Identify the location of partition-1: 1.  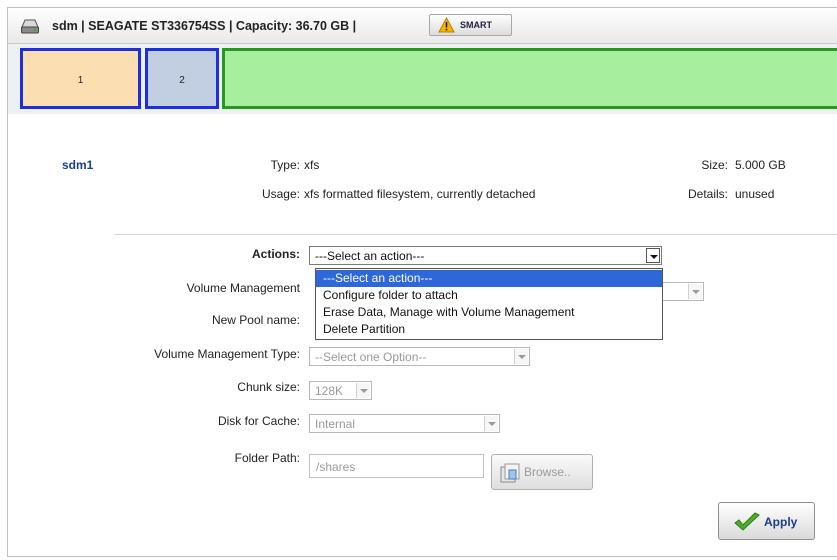
(80, 78).